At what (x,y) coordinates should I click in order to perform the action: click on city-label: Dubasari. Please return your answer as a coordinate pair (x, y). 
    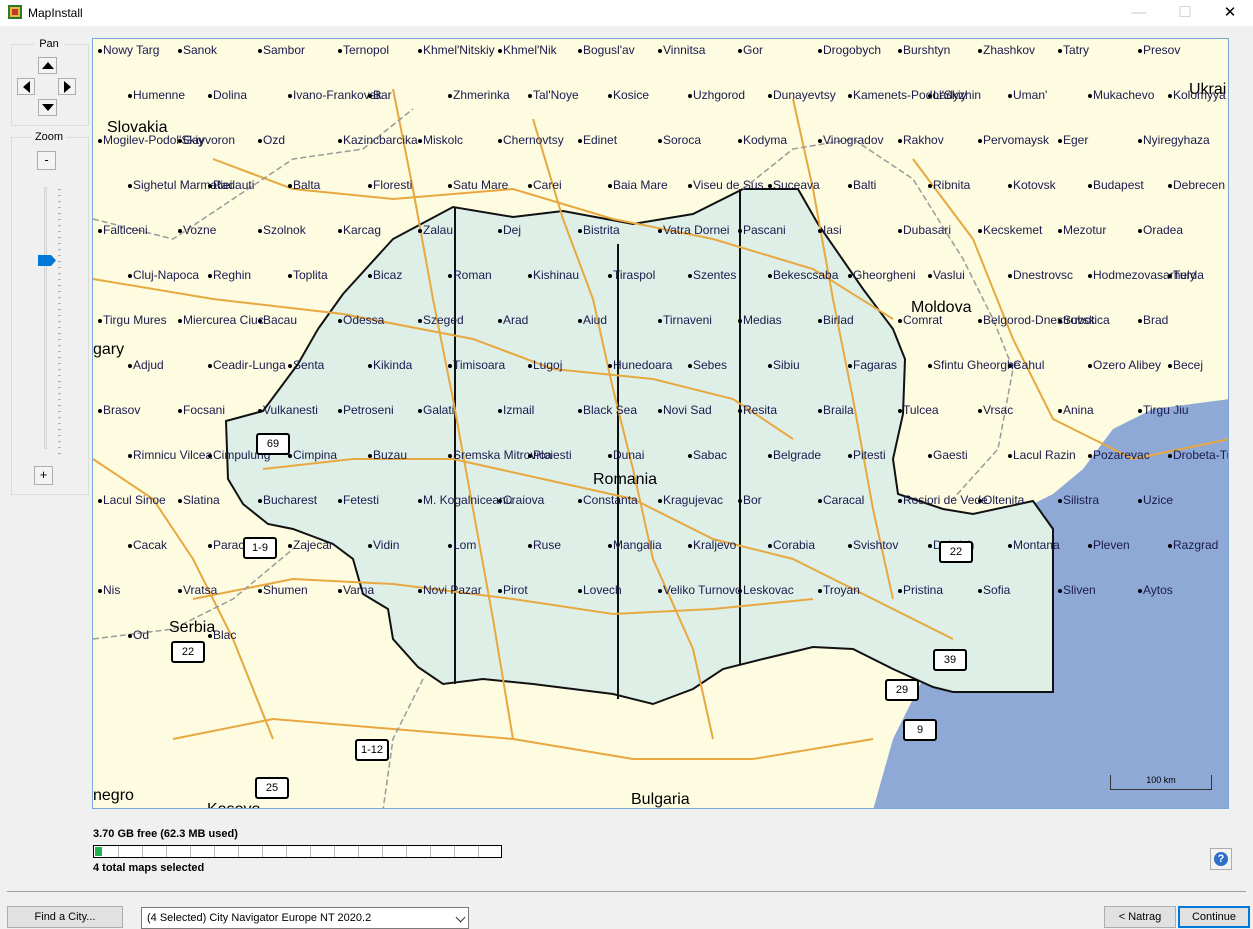
    Looking at the image, I should click on (927, 230).